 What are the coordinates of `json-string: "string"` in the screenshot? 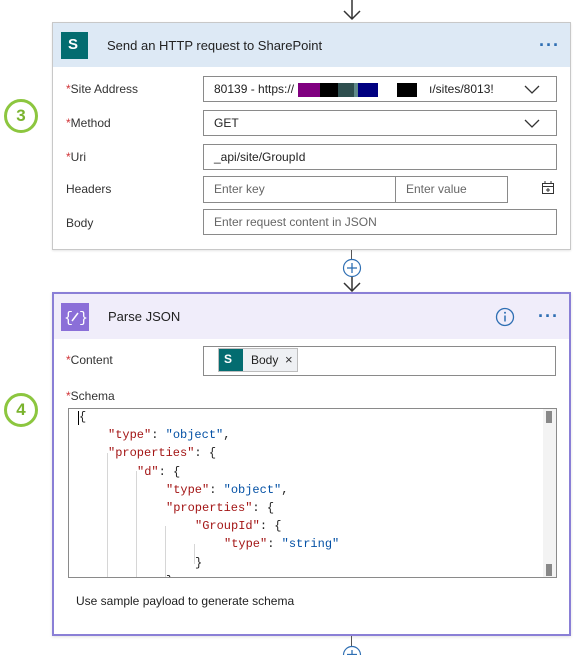 It's located at (310, 544).